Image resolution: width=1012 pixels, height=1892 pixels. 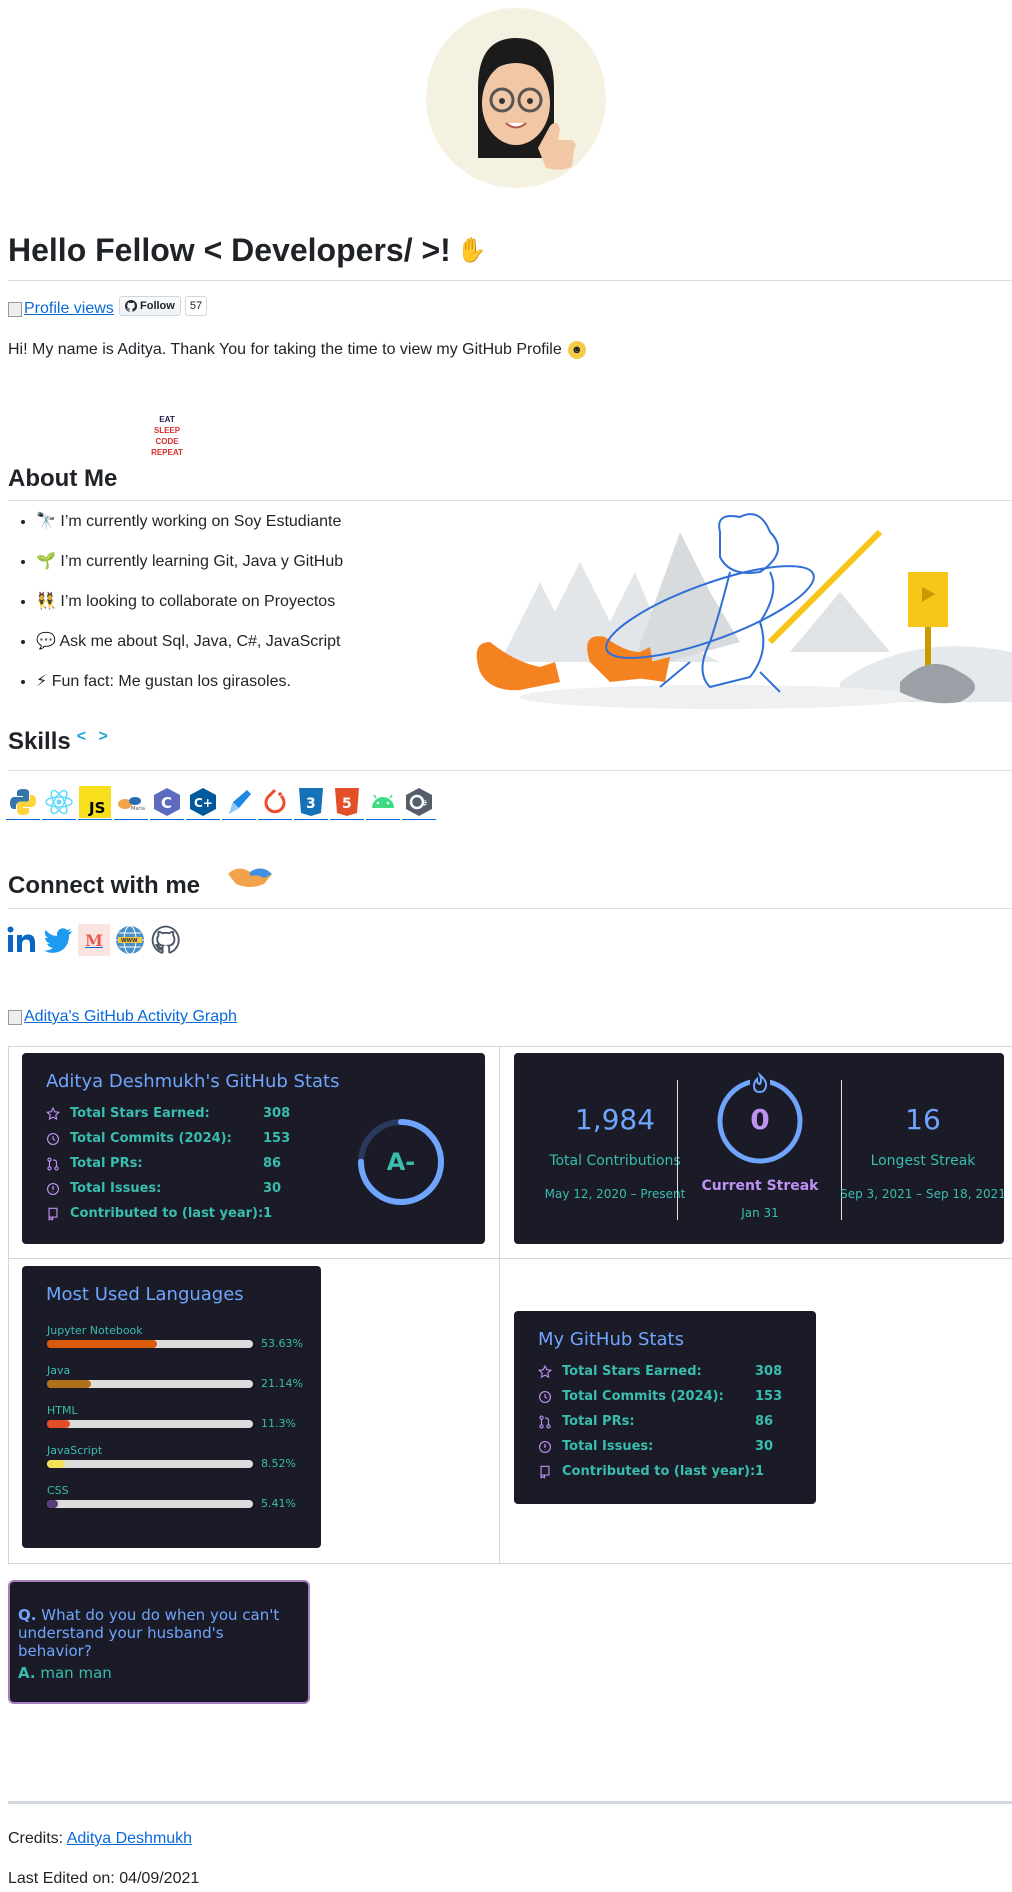 I want to click on handshake-icon, so click(x=250, y=876).